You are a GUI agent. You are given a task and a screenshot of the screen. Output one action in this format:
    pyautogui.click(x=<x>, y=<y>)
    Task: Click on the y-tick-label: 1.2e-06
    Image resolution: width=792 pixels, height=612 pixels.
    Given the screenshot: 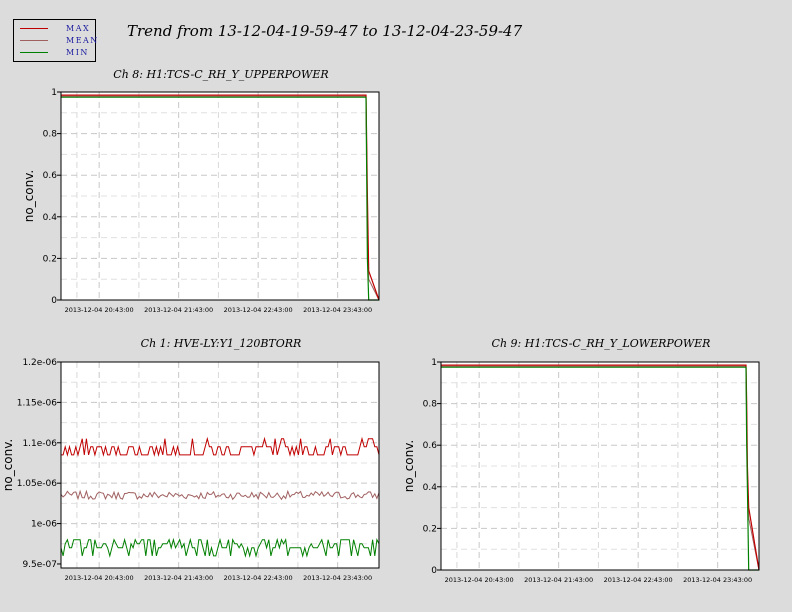 What is the action you would take?
    pyautogui.click(x=39, y=363)
    